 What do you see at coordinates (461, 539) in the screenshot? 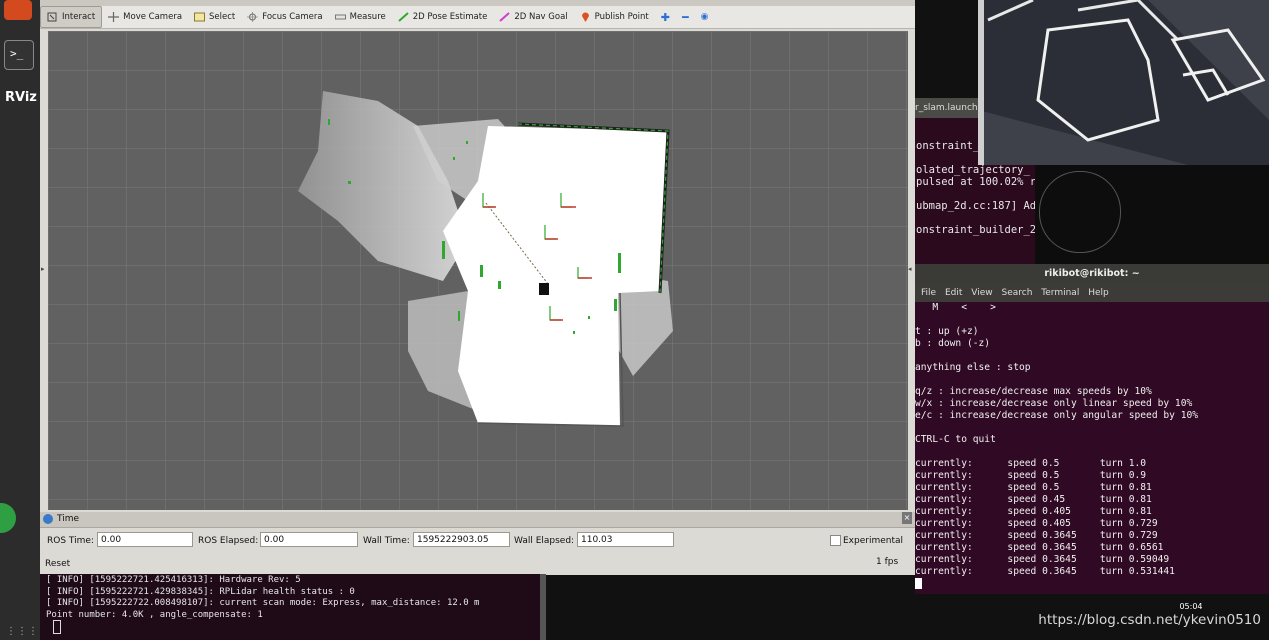
I see `wall-time-field: 1595222903.05` at bounding box center [461, 539].